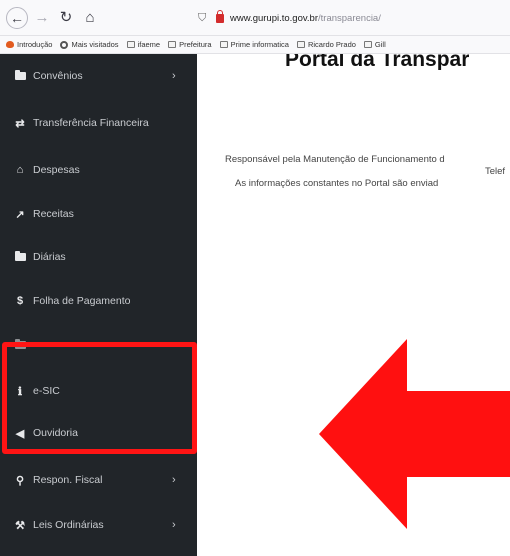 Image resolution: width=510 pixels, height=556 pixels. What do you see at coordinates (98, 257) in the screenshot?
I see `sidebar-item-diarias: Diárias` at bounding box center [98, 257].